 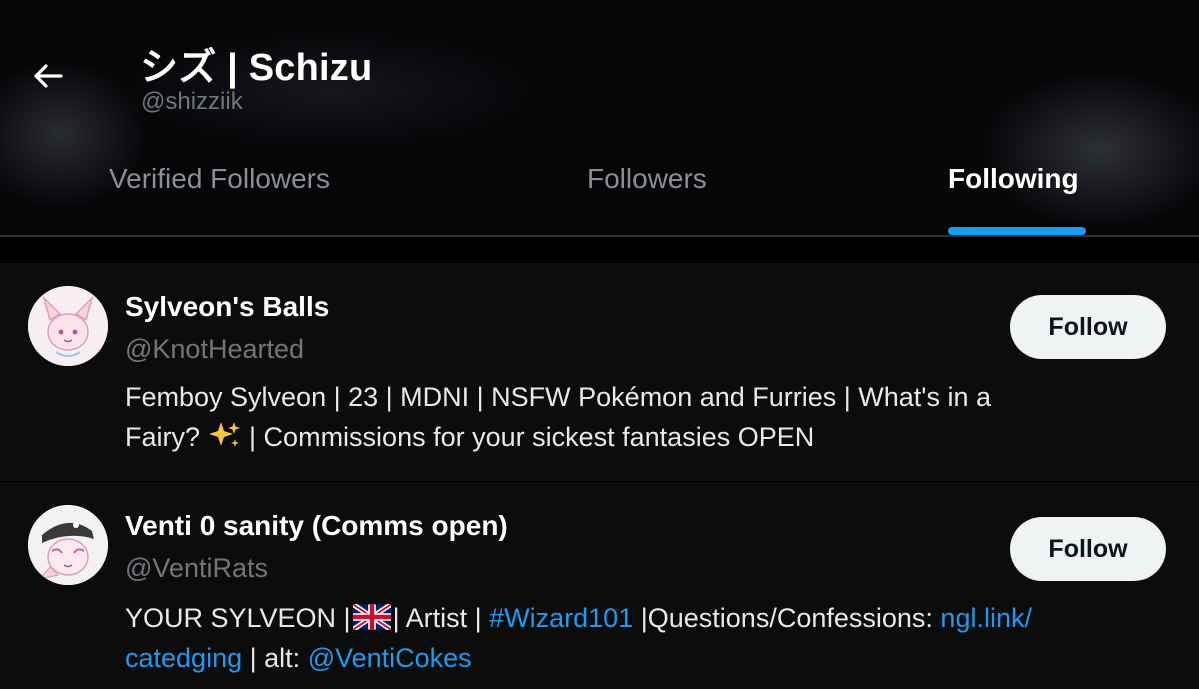 What do you see at coordinates (238, 618) in the screenshot?
I see `bio-text: YOUR SYLVEON |` at bounding box center [238, 618].